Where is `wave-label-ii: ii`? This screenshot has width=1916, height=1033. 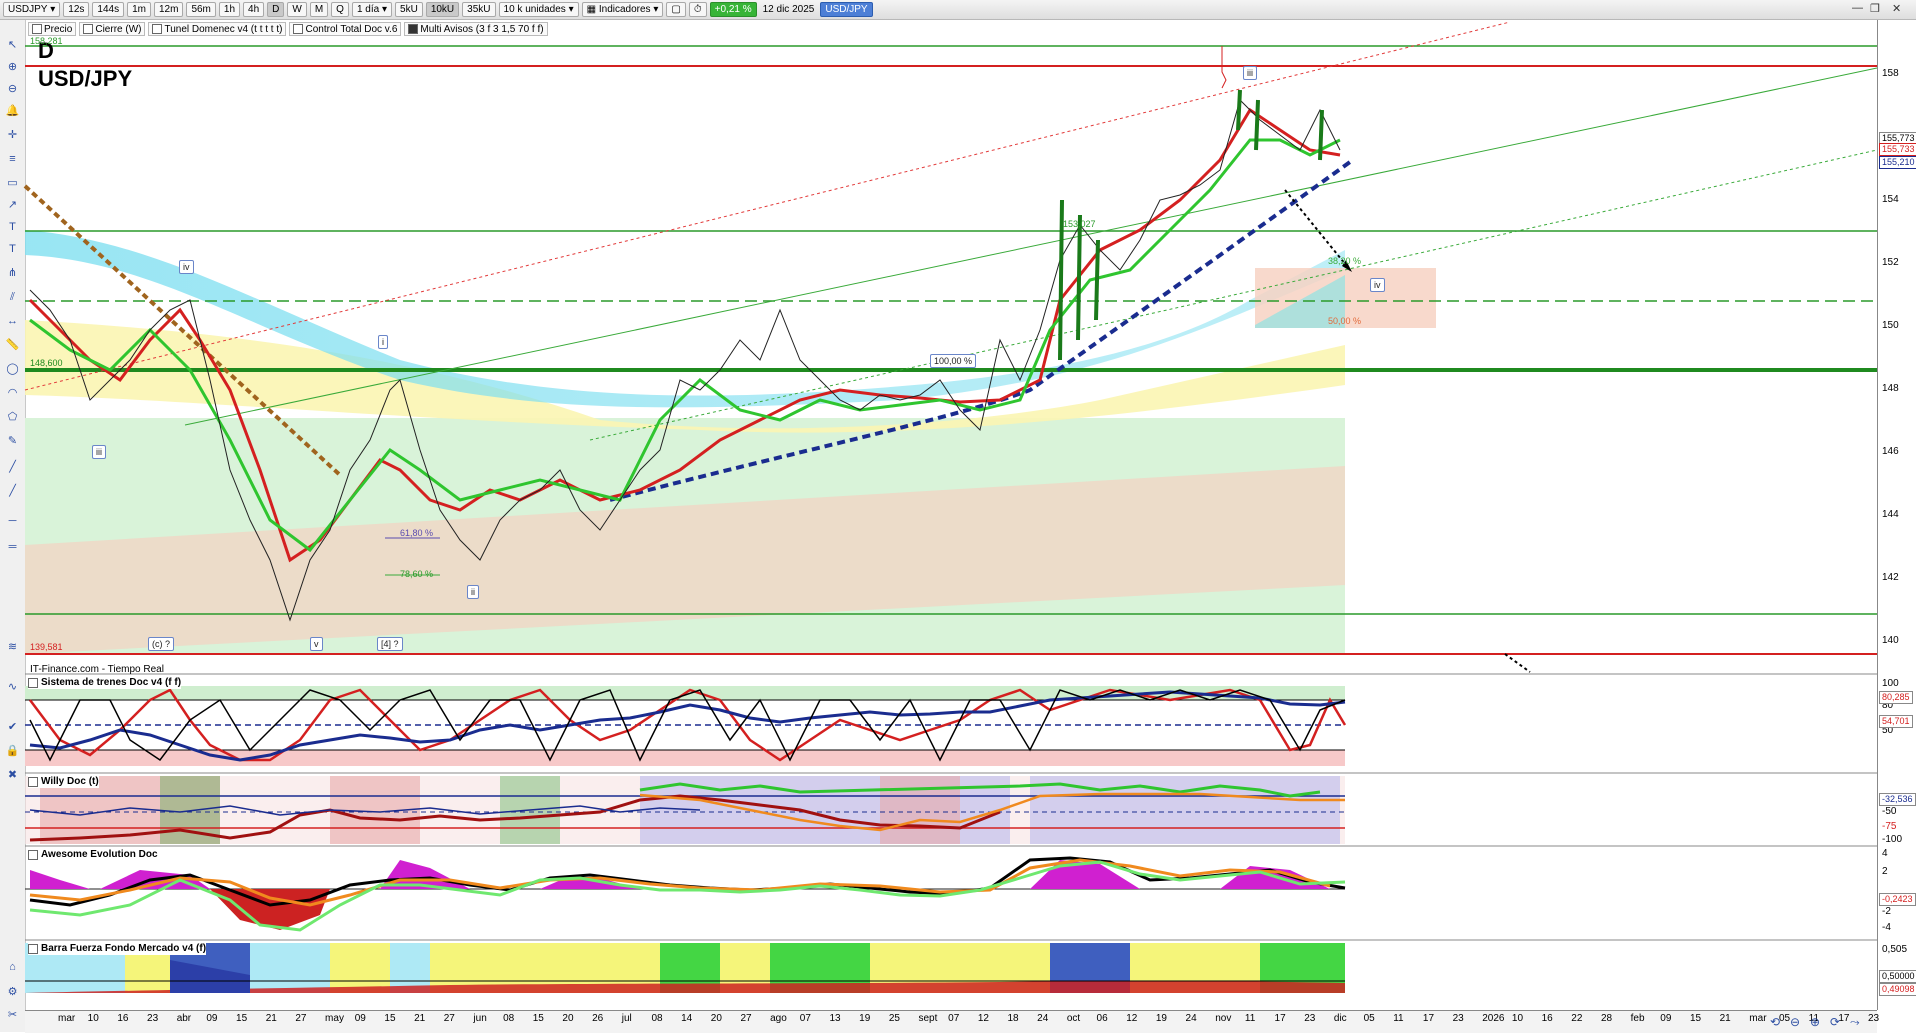
wave-label-ii: ii is located at coordinates (473, 592).